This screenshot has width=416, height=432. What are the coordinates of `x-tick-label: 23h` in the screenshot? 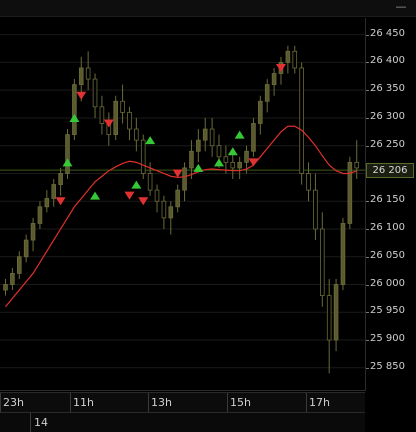 It's located at (13, 402).